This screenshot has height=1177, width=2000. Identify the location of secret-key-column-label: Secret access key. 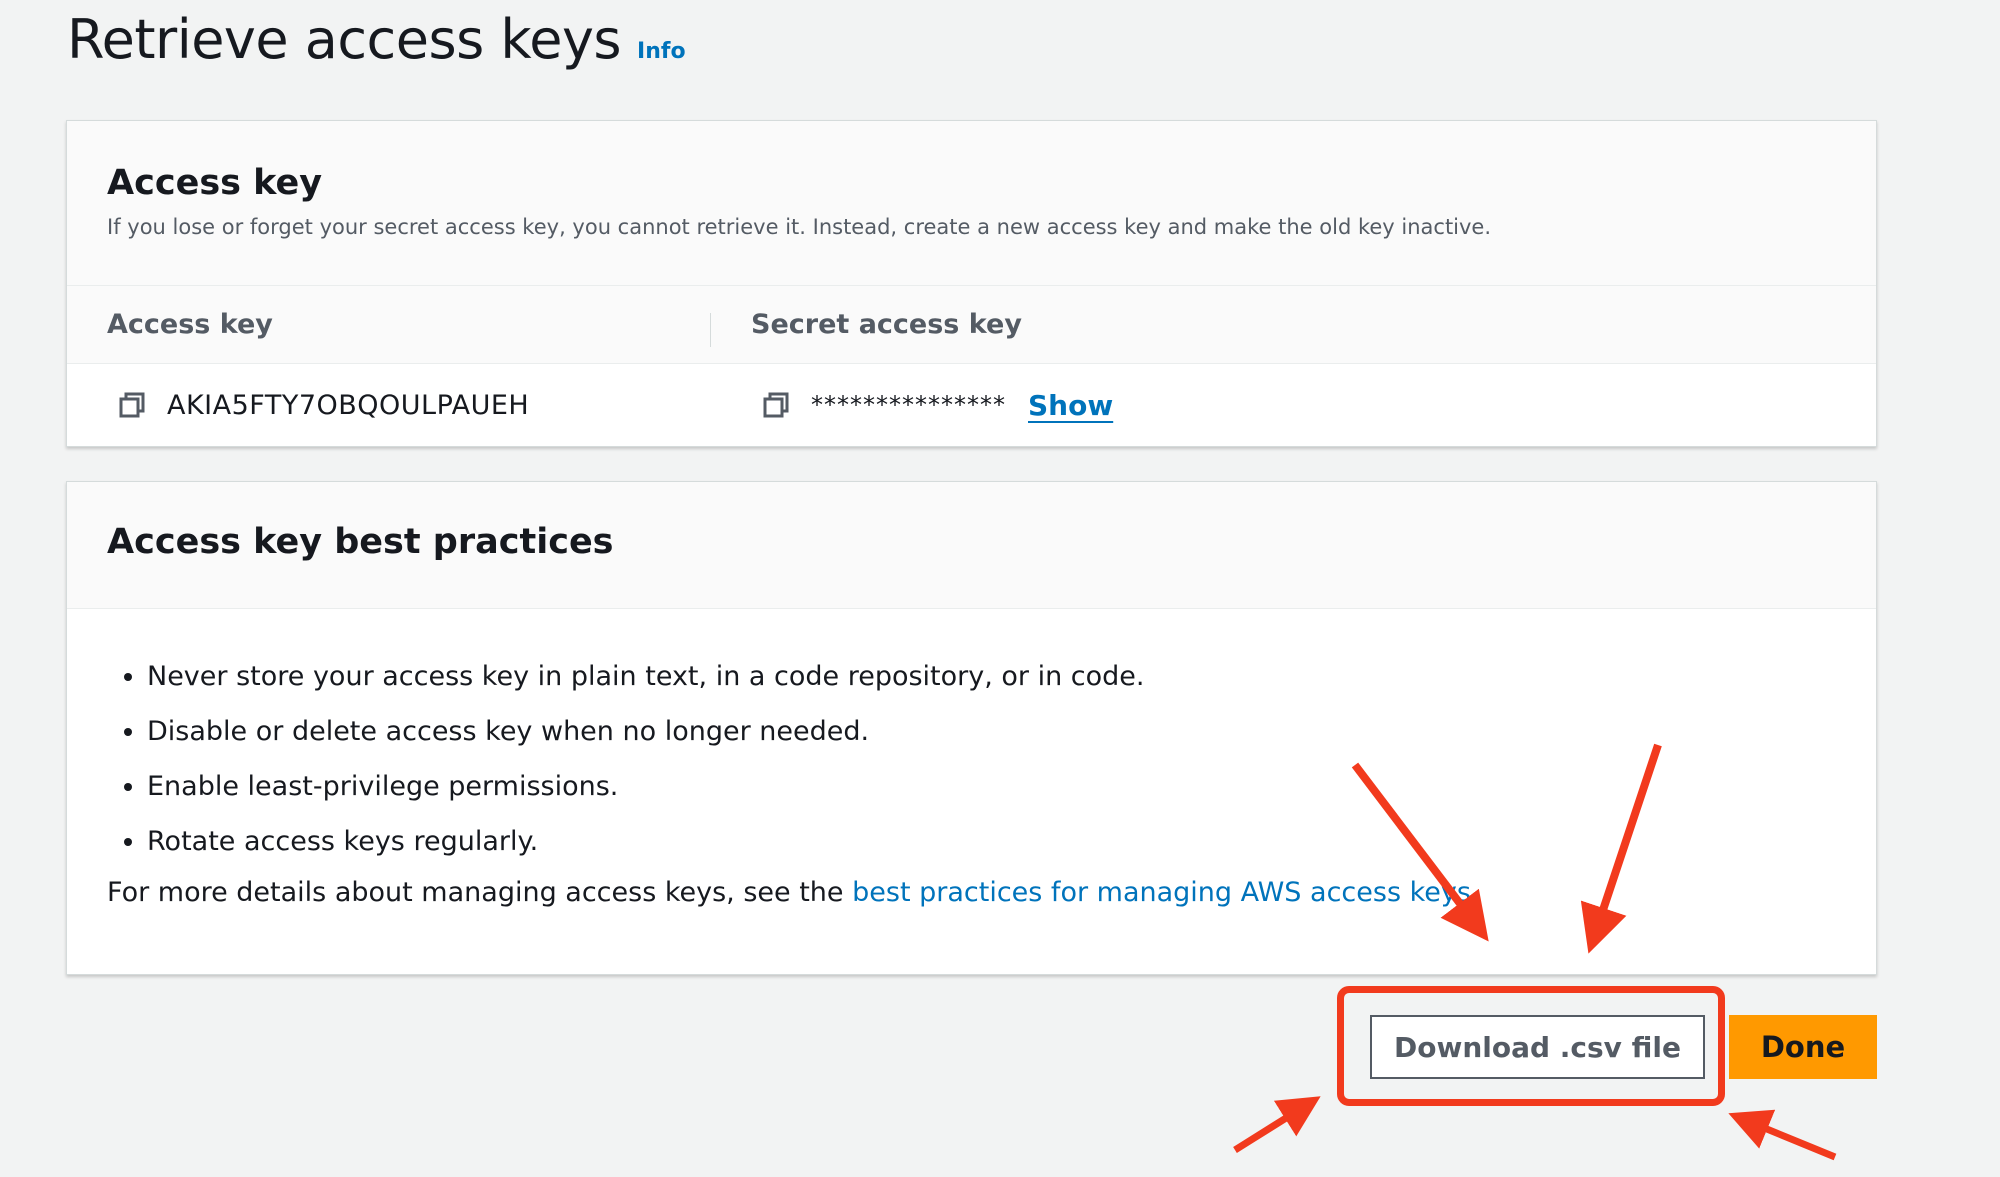
(886, 324).